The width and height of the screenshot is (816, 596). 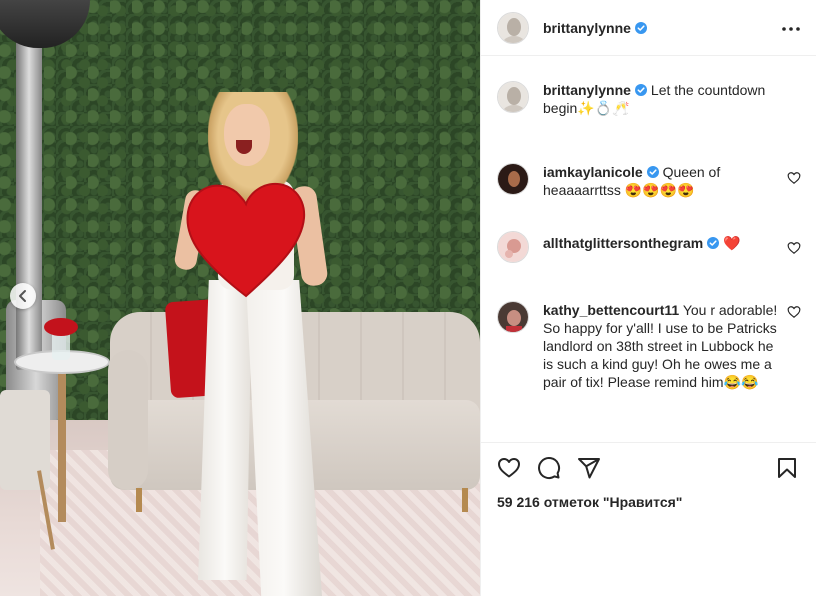 I want to click on post-actions-bar, so click(x=648, y=467).